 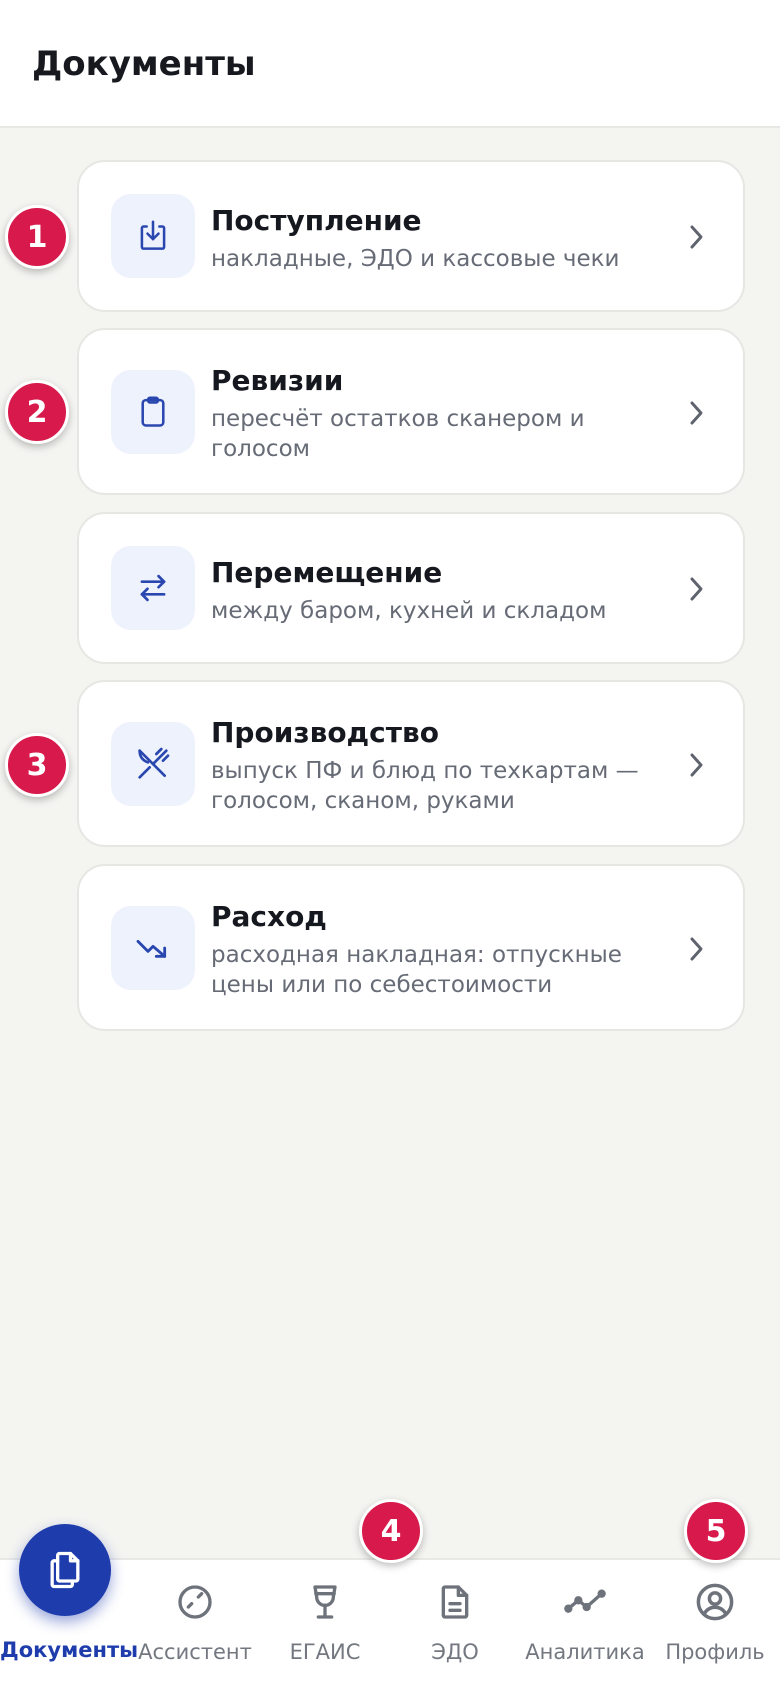 I want to click on documents-icon, so click(x=65, y=1570).